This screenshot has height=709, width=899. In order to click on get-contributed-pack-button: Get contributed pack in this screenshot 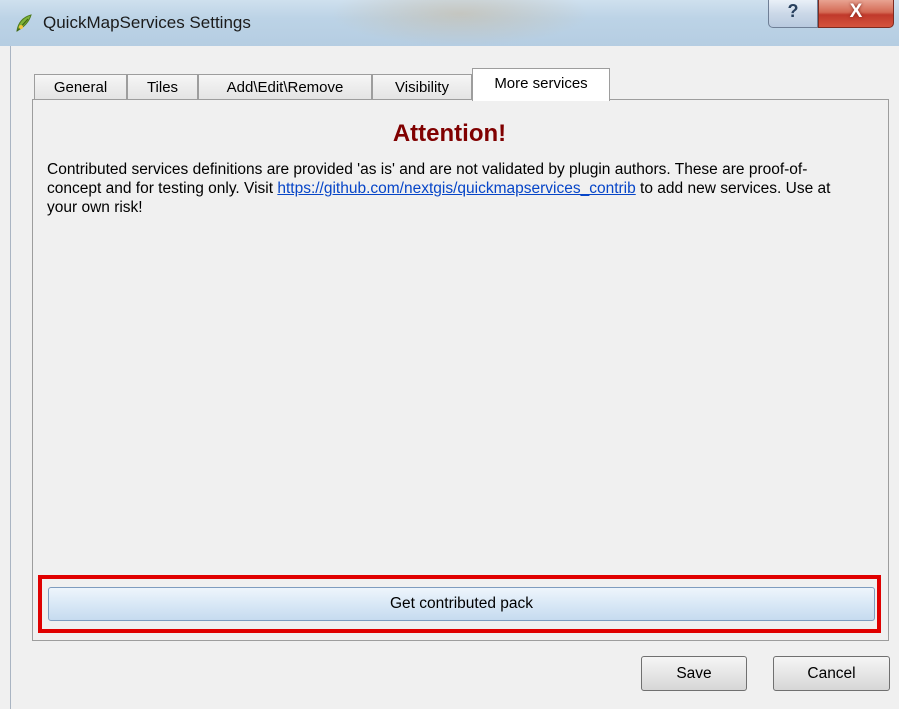, I will do `click(461, 604)`.